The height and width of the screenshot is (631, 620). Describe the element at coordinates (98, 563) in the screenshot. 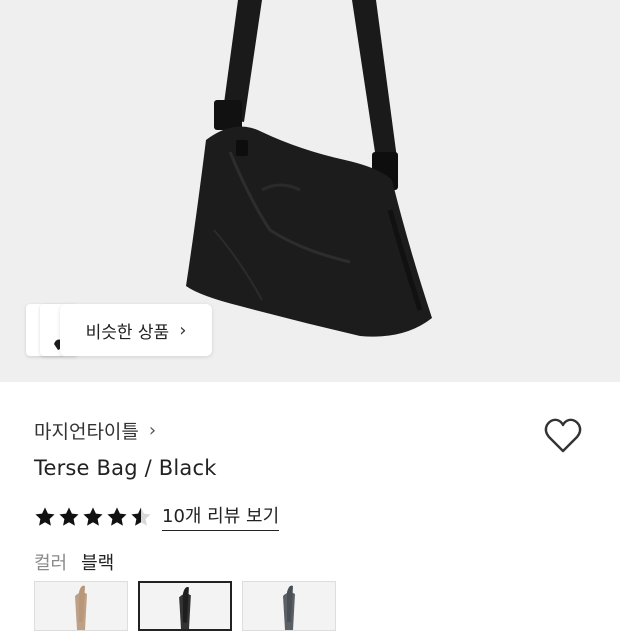

I see `color-value: 블랙` at that location.